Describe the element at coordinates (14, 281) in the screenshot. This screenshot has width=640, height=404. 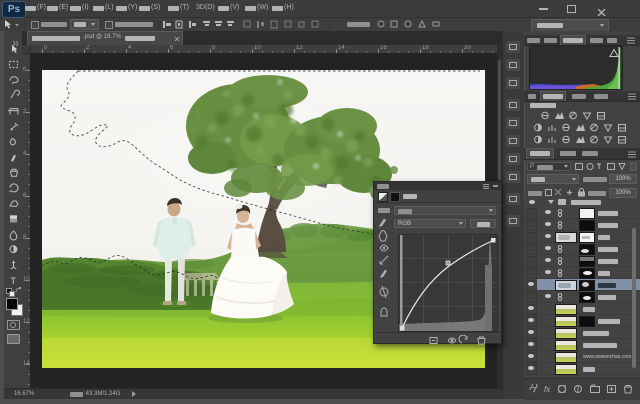
I see `svg-text: T` at that location.